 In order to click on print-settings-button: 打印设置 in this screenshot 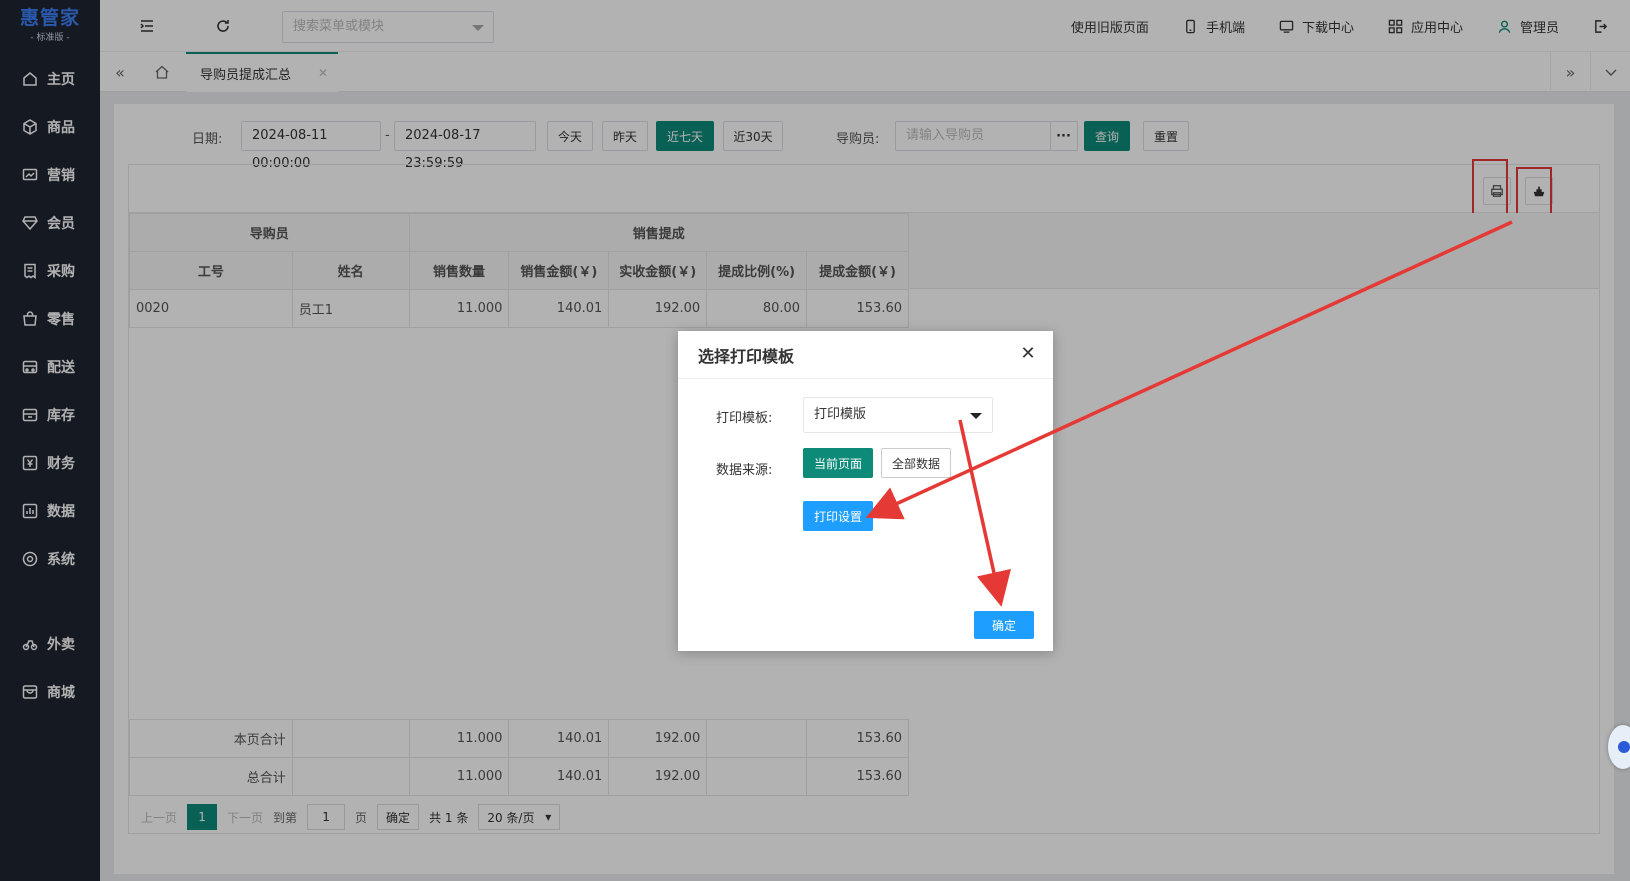, I will do `click(838, 516)`.